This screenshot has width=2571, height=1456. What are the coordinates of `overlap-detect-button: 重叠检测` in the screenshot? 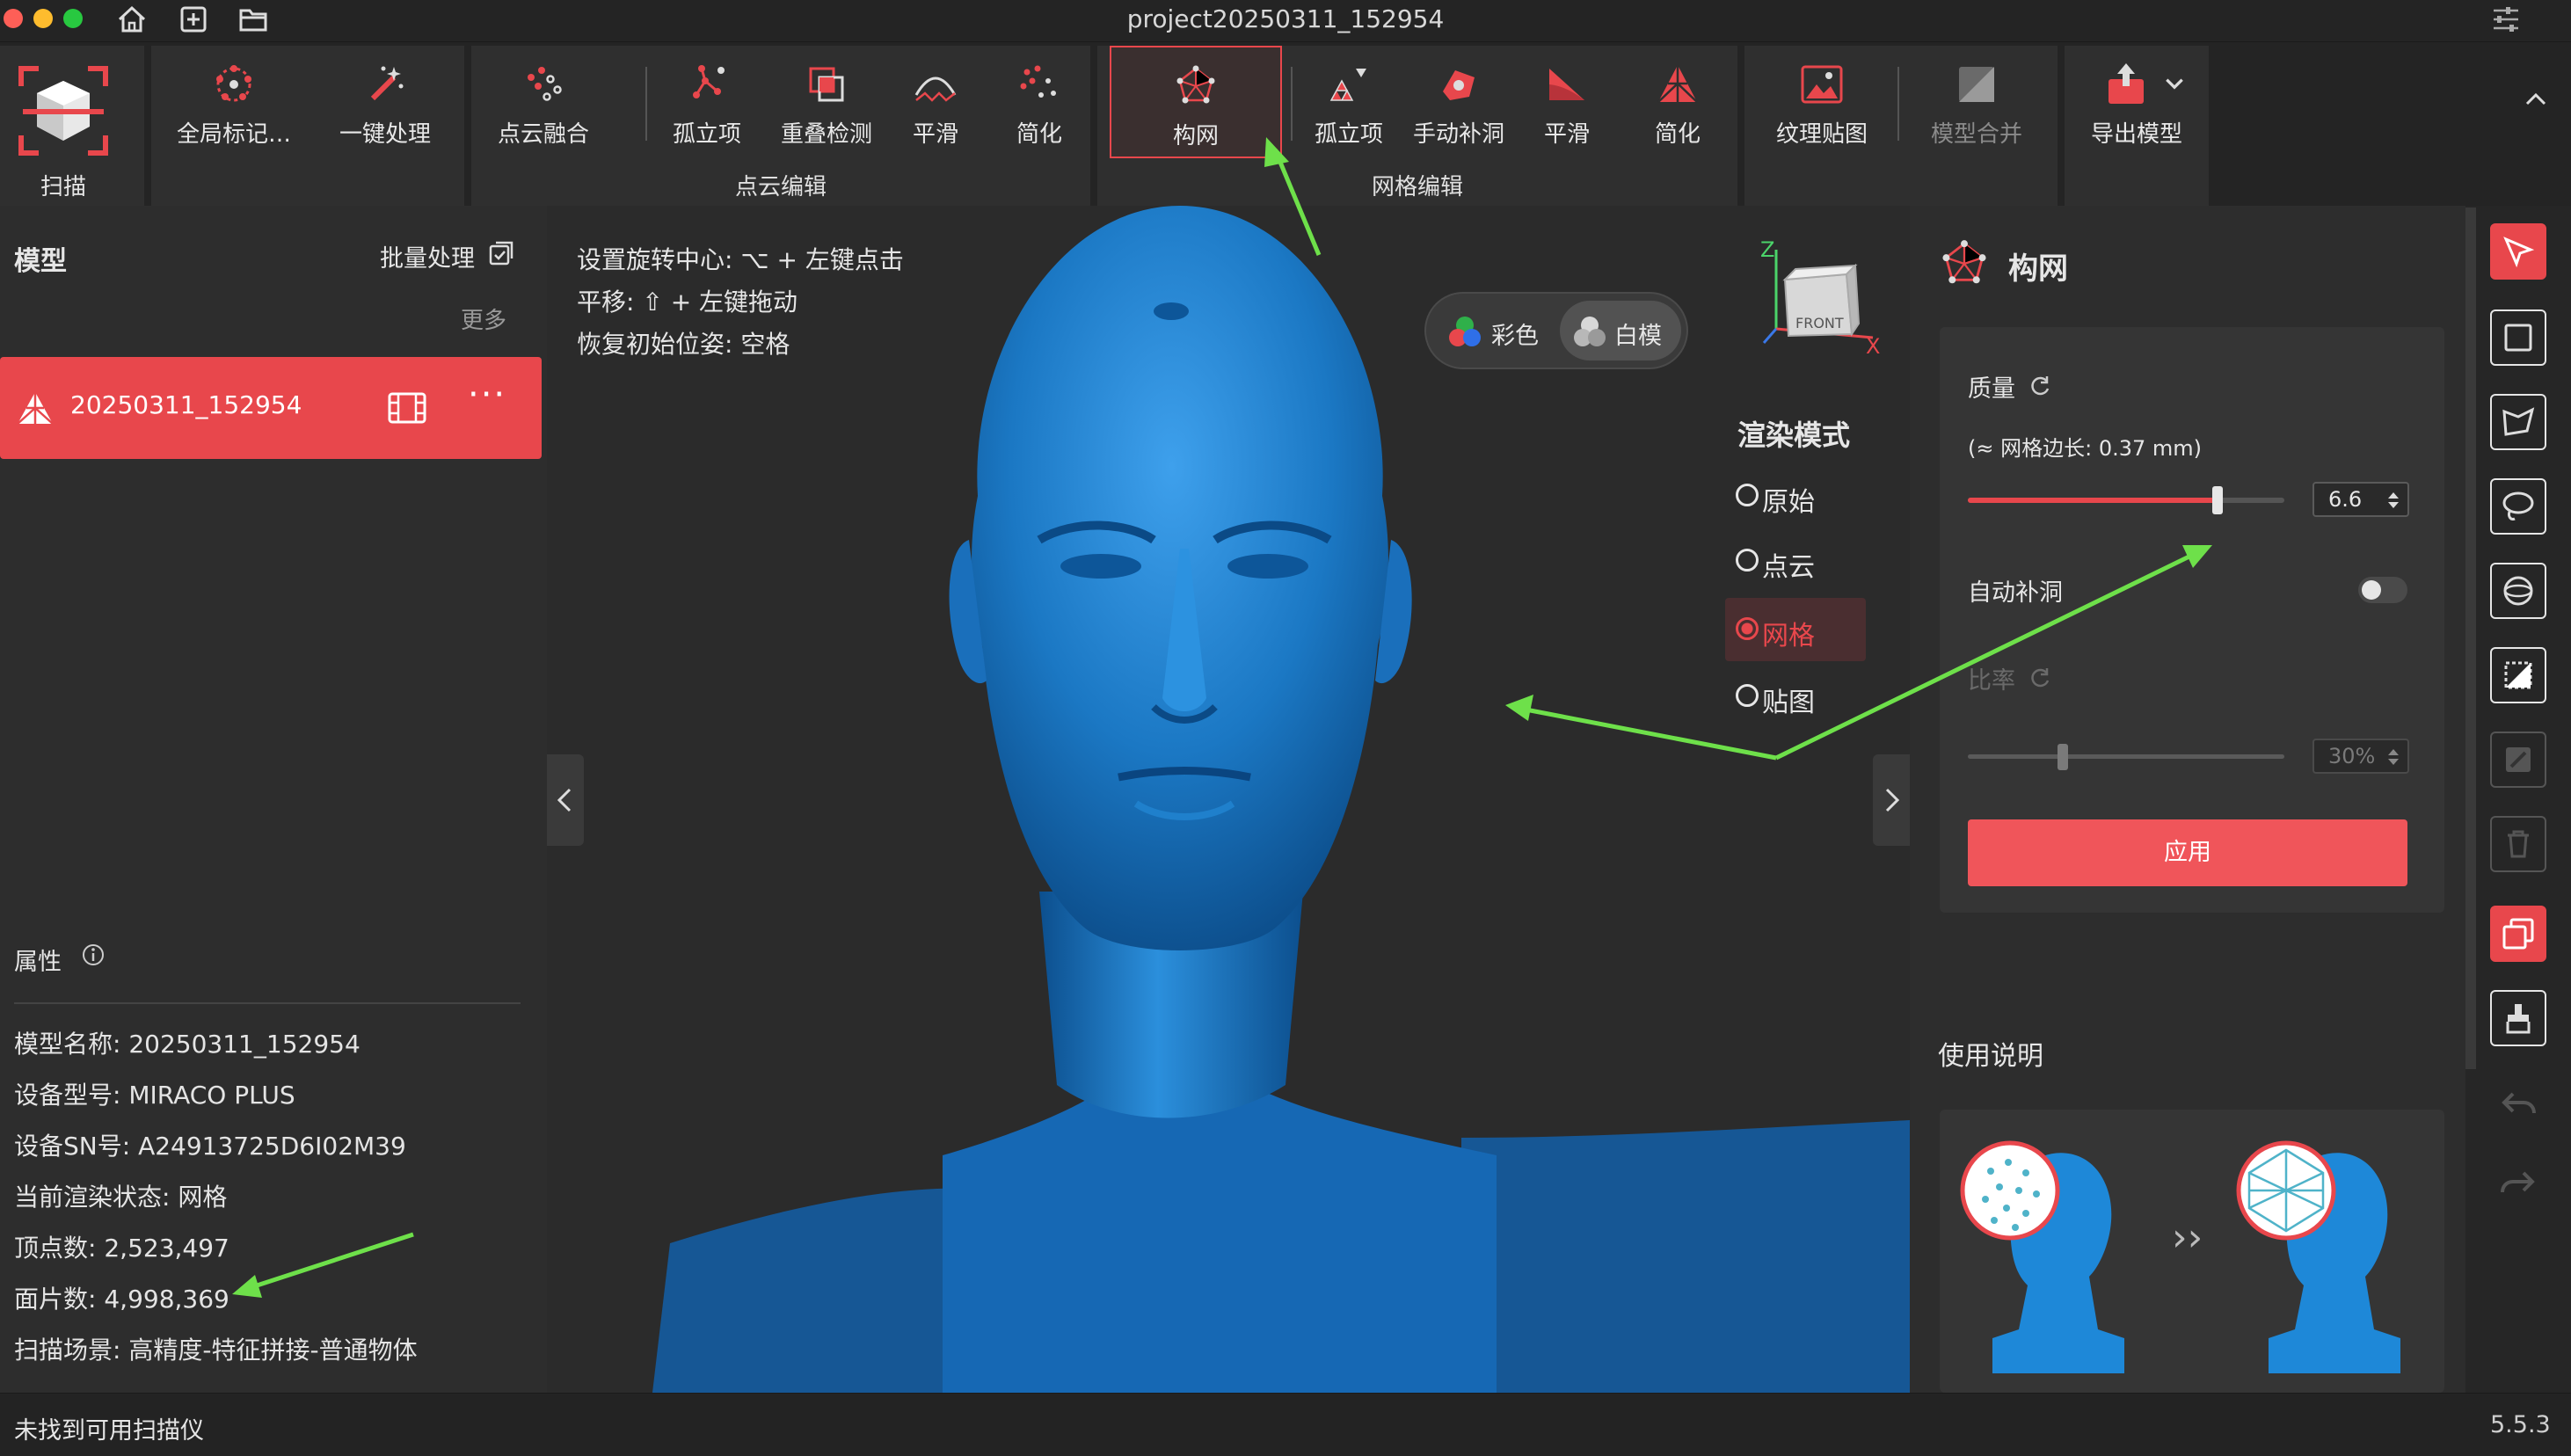 It's located at (826, 102).